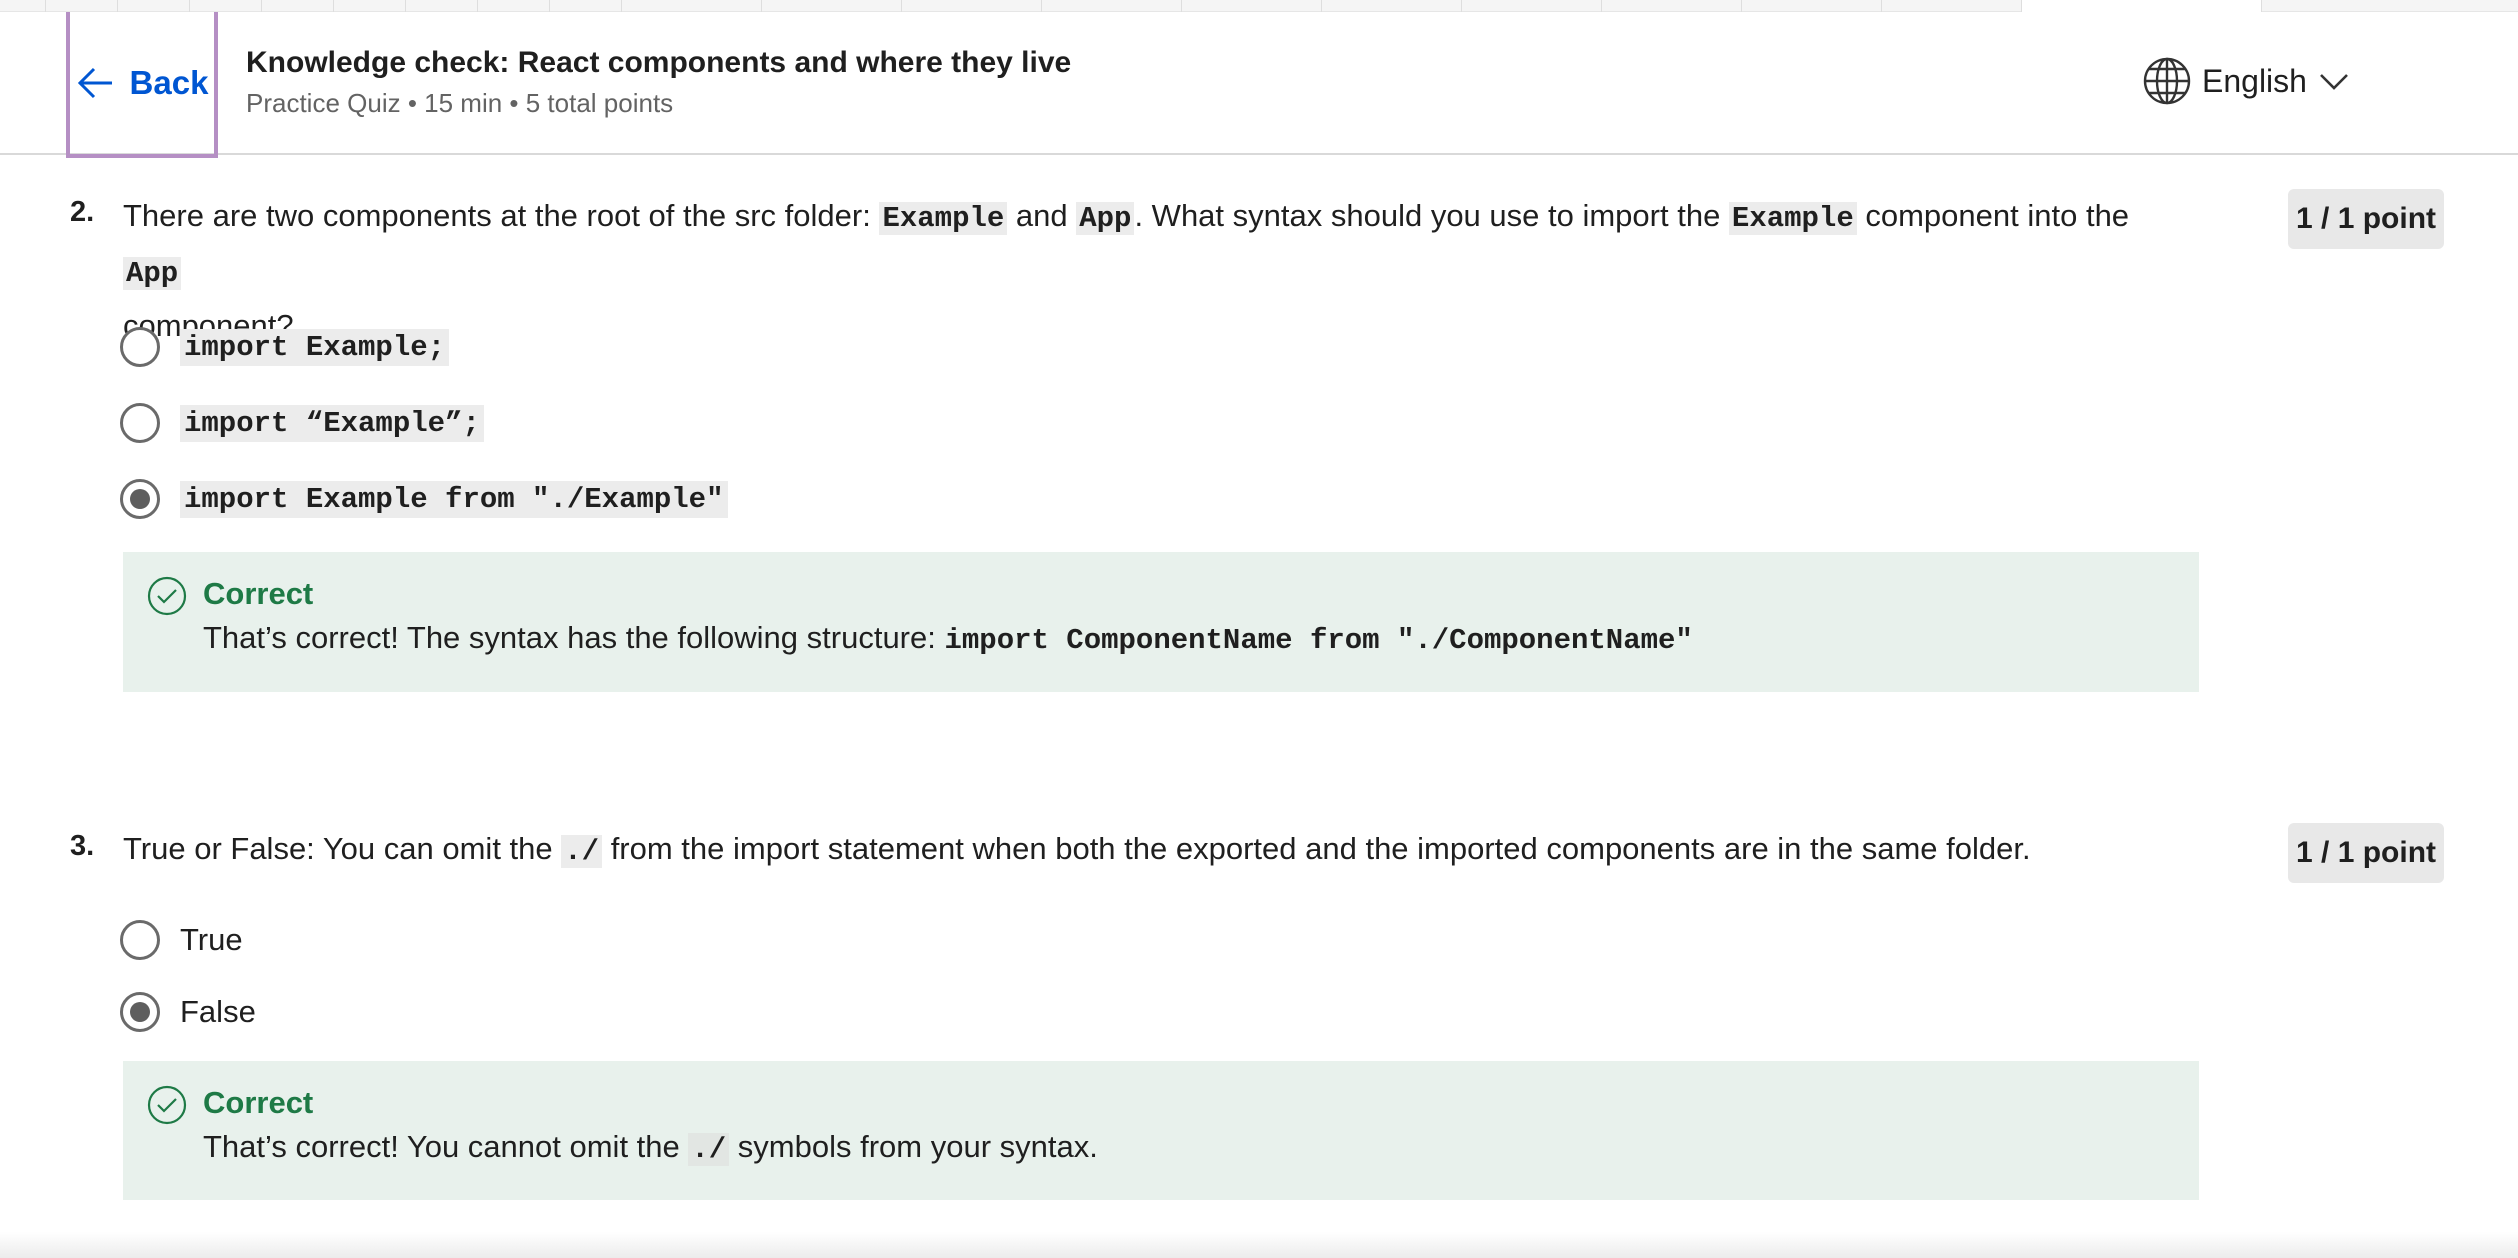 Image resolution: width=2518 pixels, height=1258 pixels. I want to click on chevron-down-icon, so click(2334, 82).